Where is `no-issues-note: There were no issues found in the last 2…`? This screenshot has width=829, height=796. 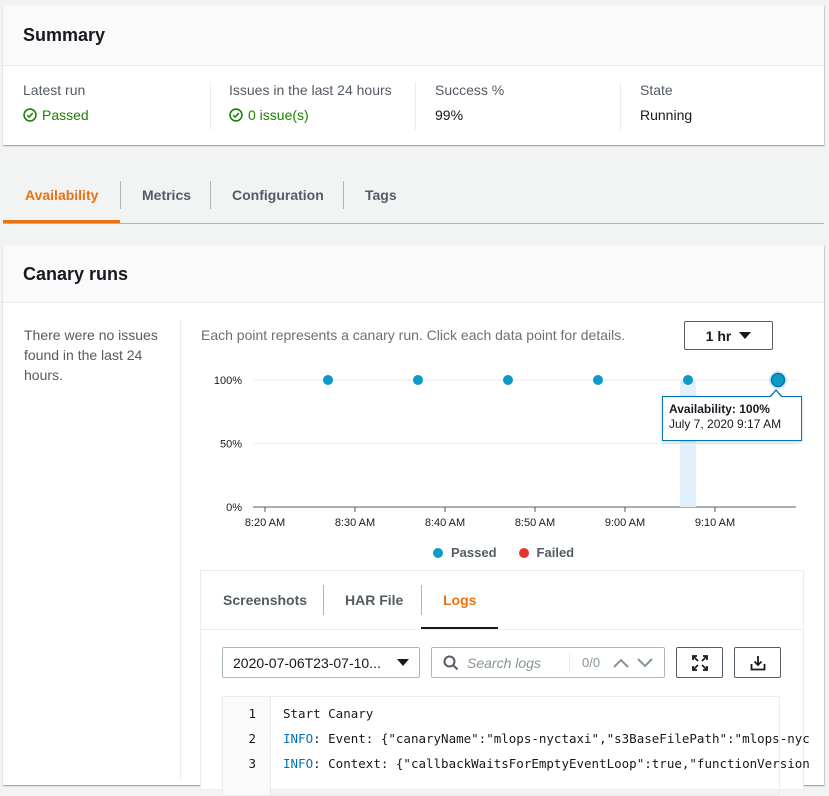 no-issues-note: There were no issues found in the last 2… is located at coordinates (91, 355).